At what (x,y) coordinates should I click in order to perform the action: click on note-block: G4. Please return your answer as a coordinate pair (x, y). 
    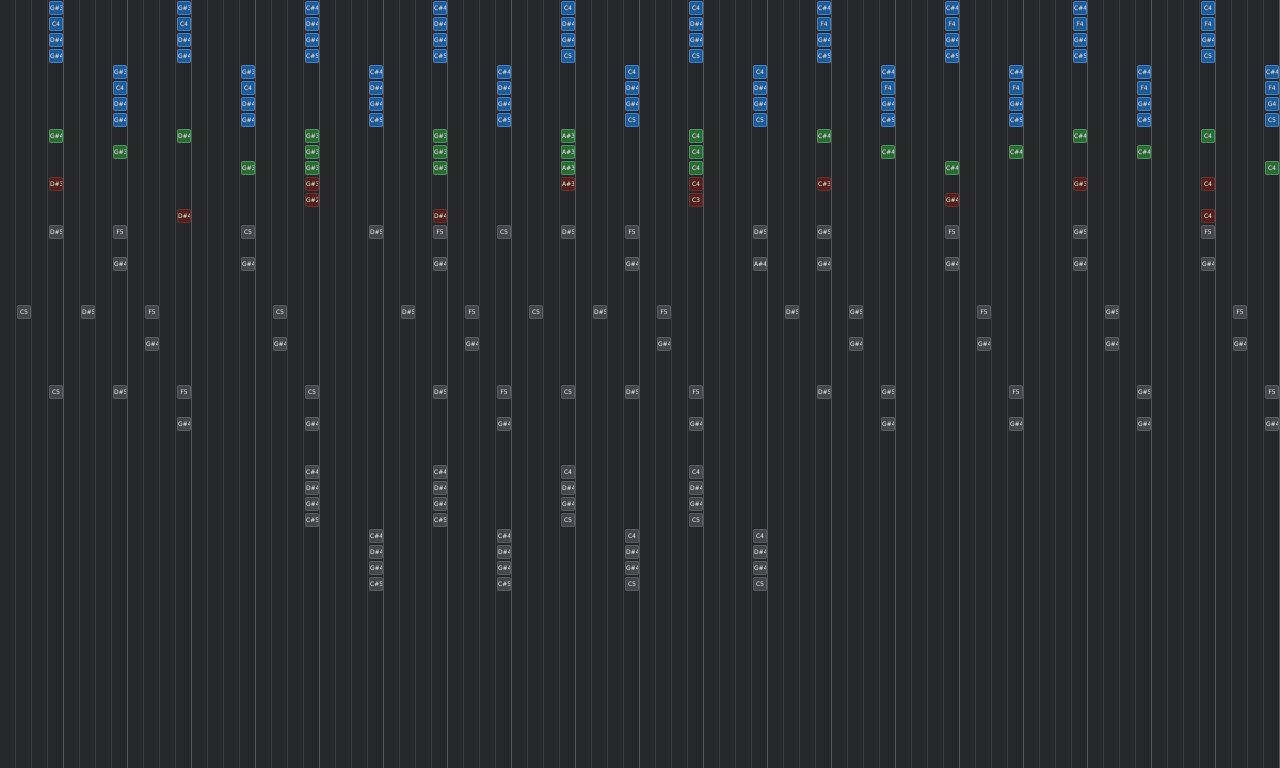
    Looking at the image, I should click on (1272, 104).